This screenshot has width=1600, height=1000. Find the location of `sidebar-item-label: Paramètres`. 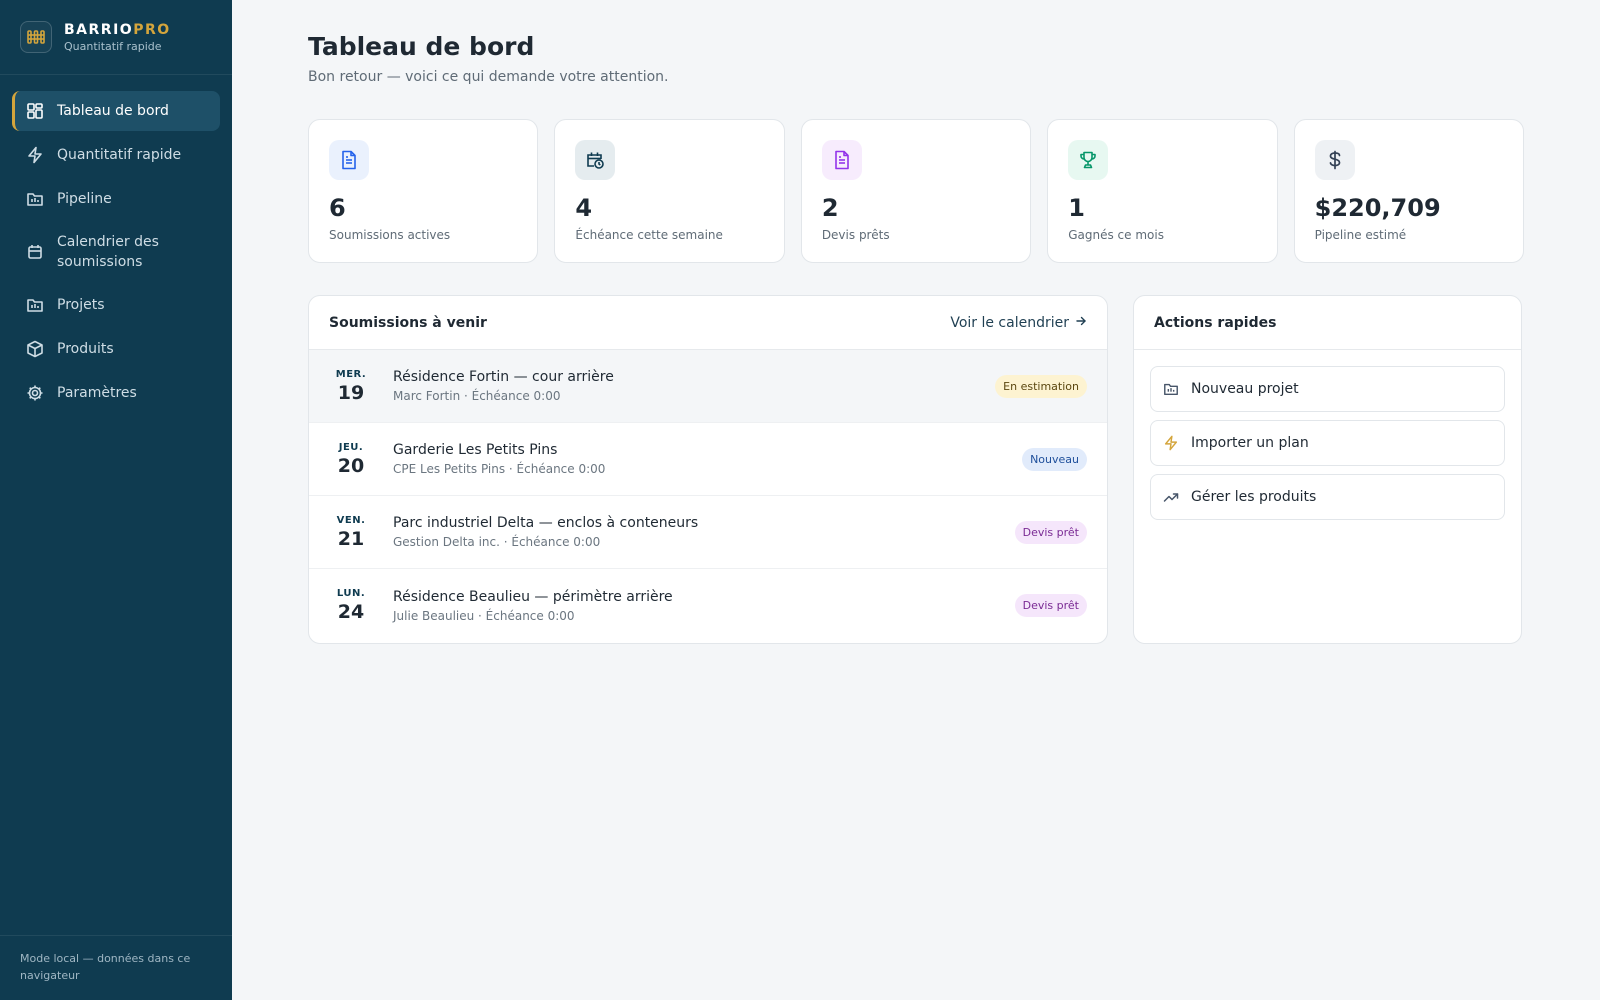

sidebar-item-label: Paramètres is located at coordinates (97, 393).